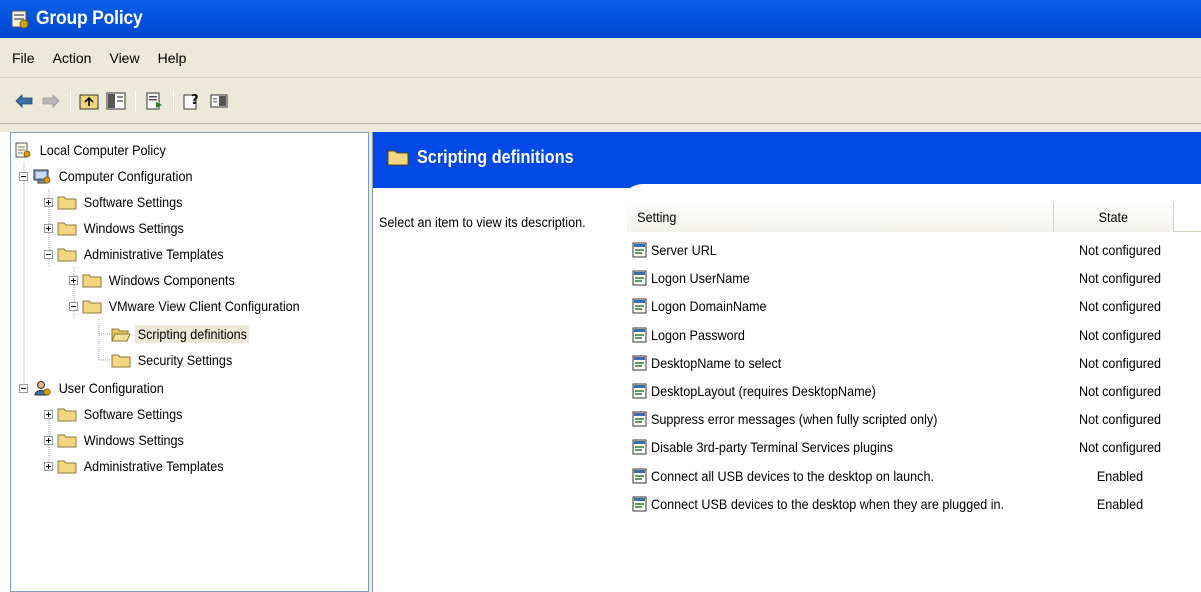 The height and width of the screenshot is (592, 1201). I want to click on show-hide-tree-button, so click(116, 101).